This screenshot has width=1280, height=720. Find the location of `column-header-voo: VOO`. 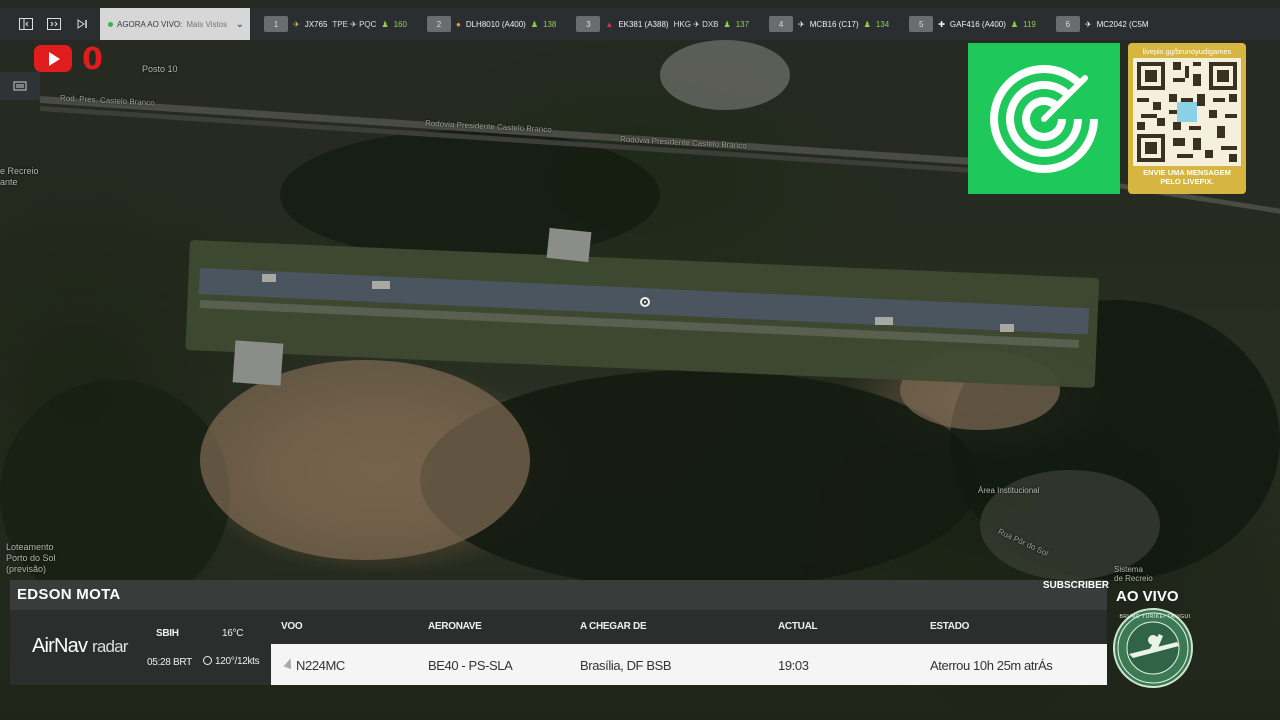

column-header-voo: VOO is located at coordinates (292, 626).